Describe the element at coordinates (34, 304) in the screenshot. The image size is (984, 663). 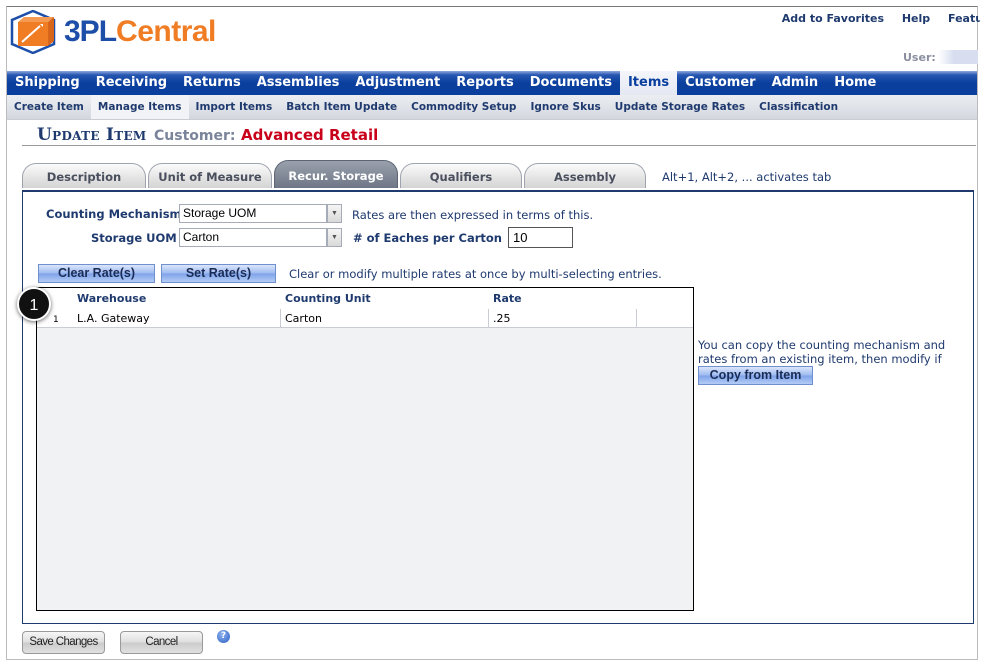
I see `step-marker-badge: 1` at that location.